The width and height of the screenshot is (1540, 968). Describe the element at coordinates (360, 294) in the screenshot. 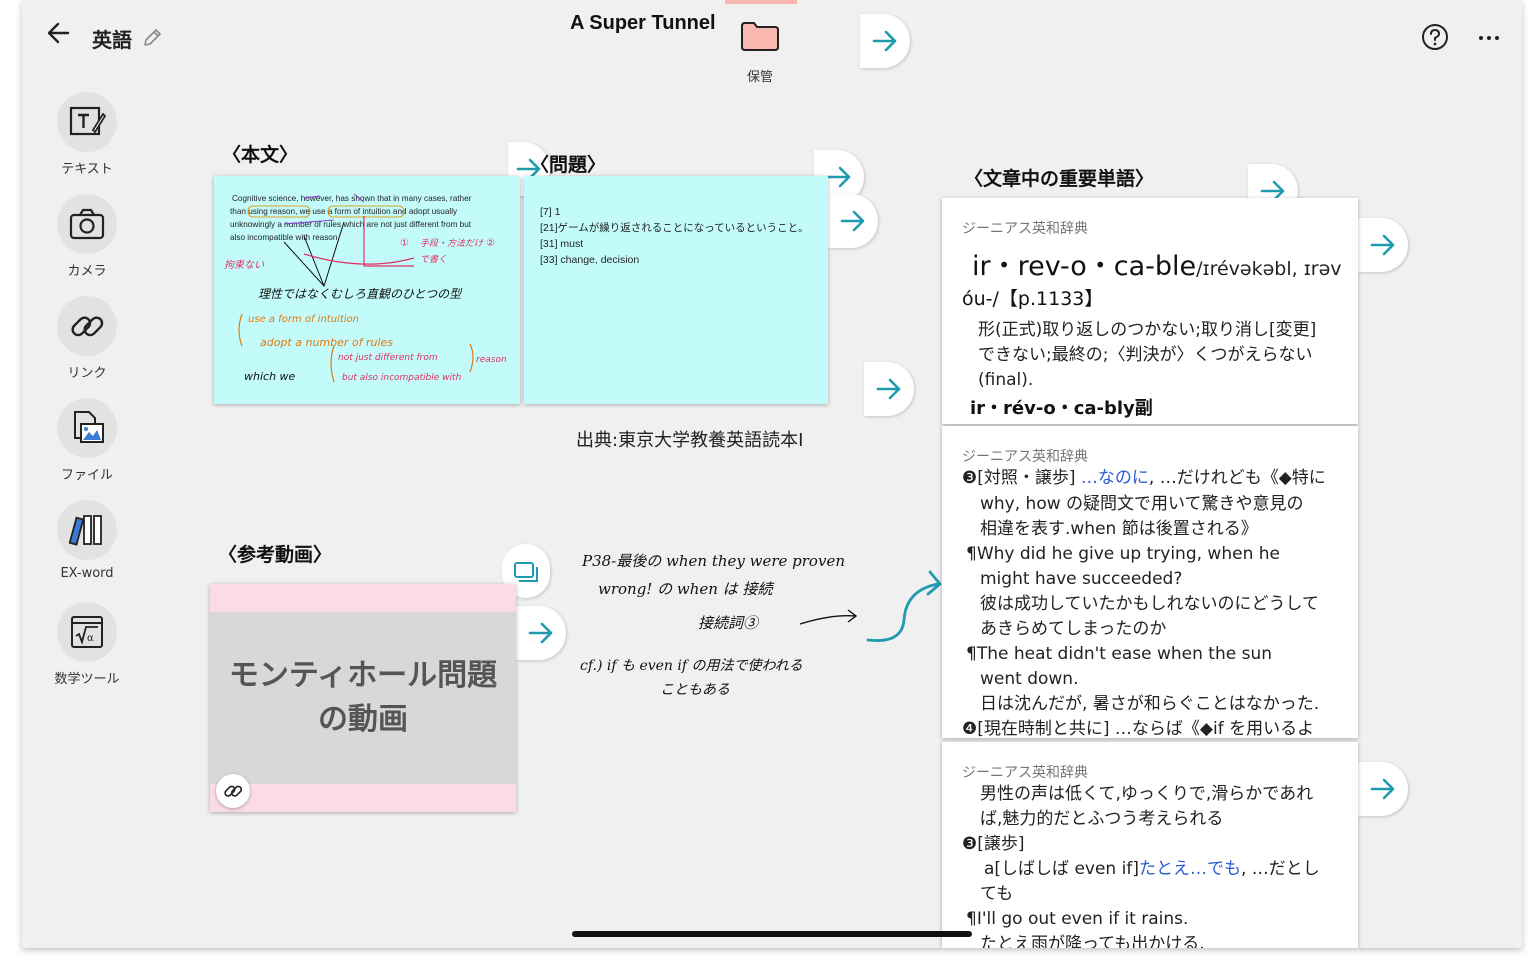

I see `handwriting: 理性ではなくむしろ直観のひとつの型` at that location.